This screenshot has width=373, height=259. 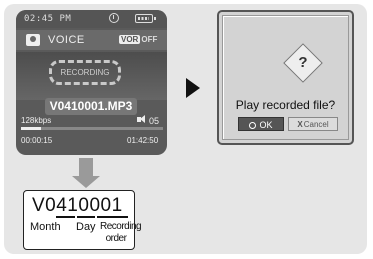 What do you see at coordinates (130, 39) in the screenshot?
I see `vor-label: VOR` at bounding box center [130, 39].